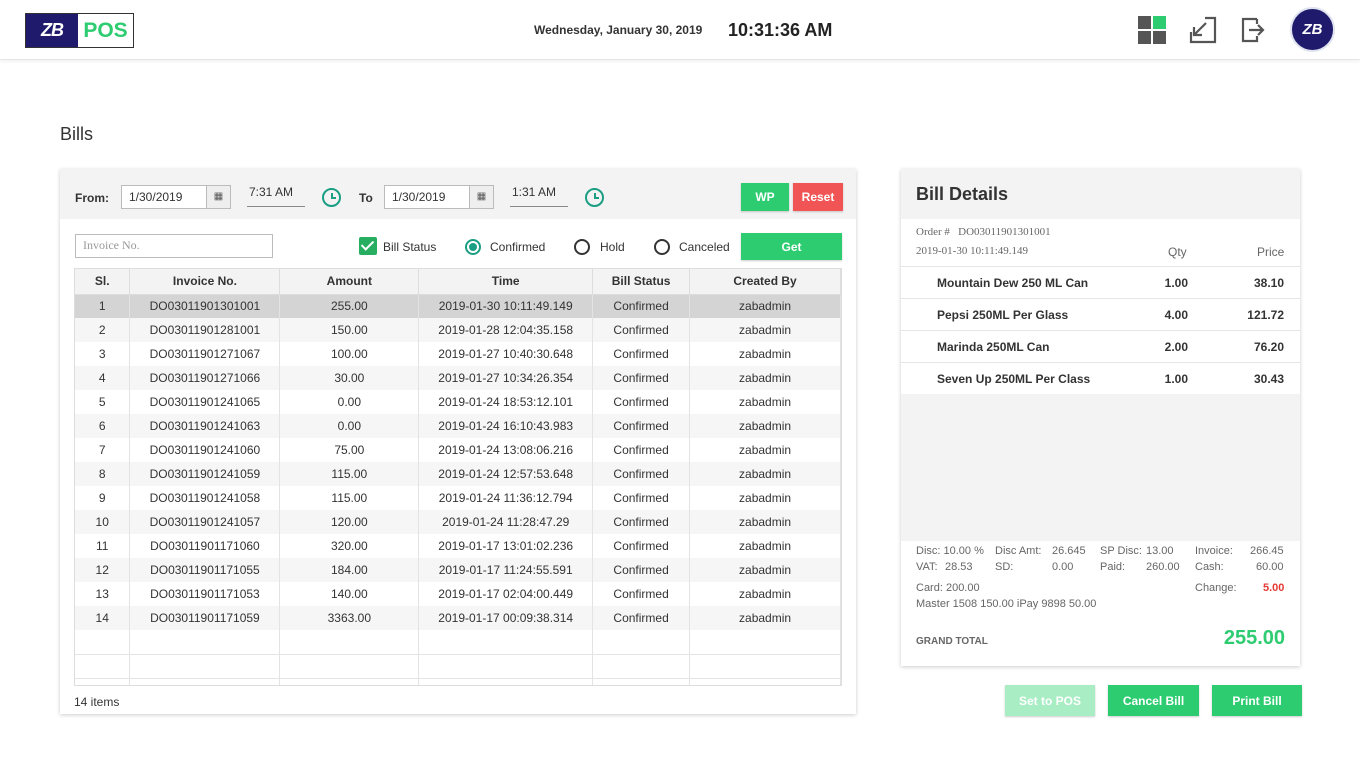 This screenshot has width=1360, height=765. Describe the element at coordinates (1100, 282) in the screenshot. I see `bill-item-row: Mountain Dew 250 ML Can 1.00 38.10` at that location.